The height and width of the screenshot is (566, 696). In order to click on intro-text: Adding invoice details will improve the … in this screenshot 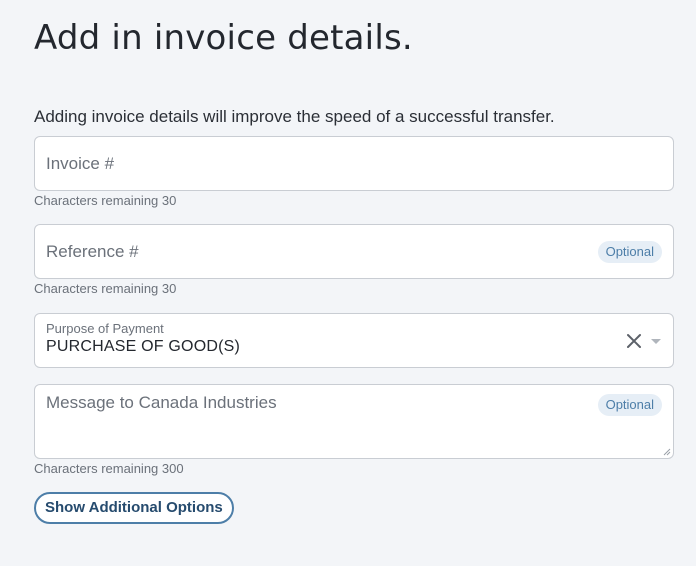, I will do `click(294, 116)`.